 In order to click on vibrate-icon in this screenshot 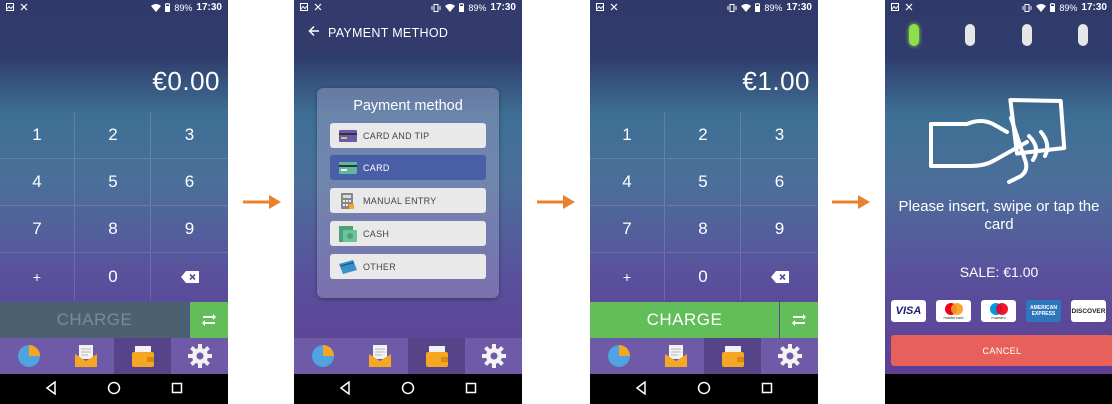, I will do `click(1027, 7)`.